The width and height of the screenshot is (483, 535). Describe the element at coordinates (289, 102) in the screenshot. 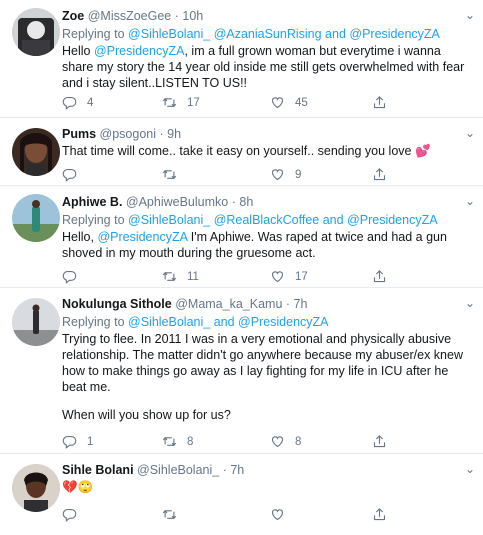

I see `like-button: 45` at that location.